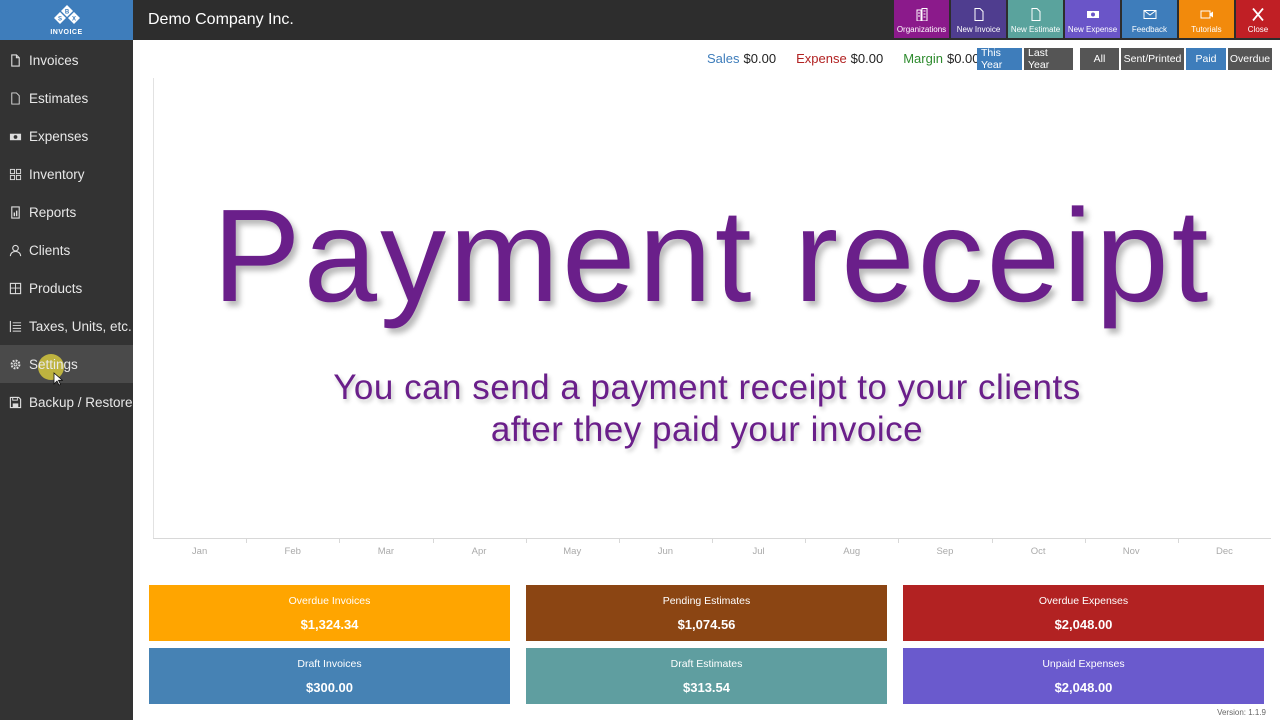 Image resolution: width=1280 pixels, height=720 pixels. I want to click on month-label: Jan, so click(199, 551).